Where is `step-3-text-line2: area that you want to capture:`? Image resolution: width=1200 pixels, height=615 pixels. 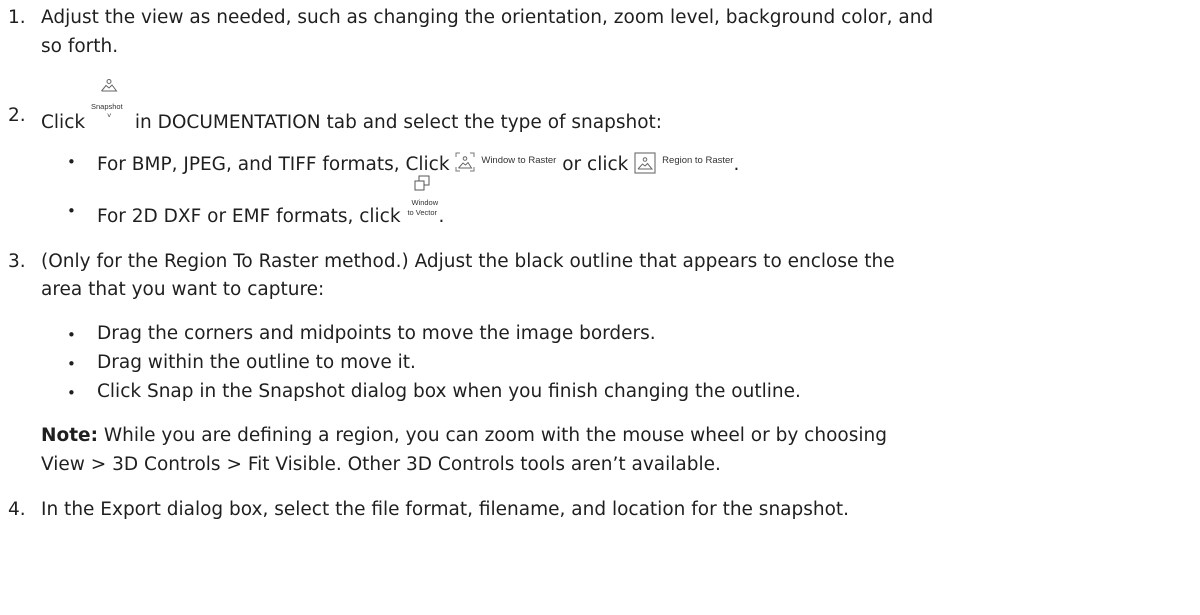
step-3-text-line2: area that you want to capture: is located at coordinates (183, 289).